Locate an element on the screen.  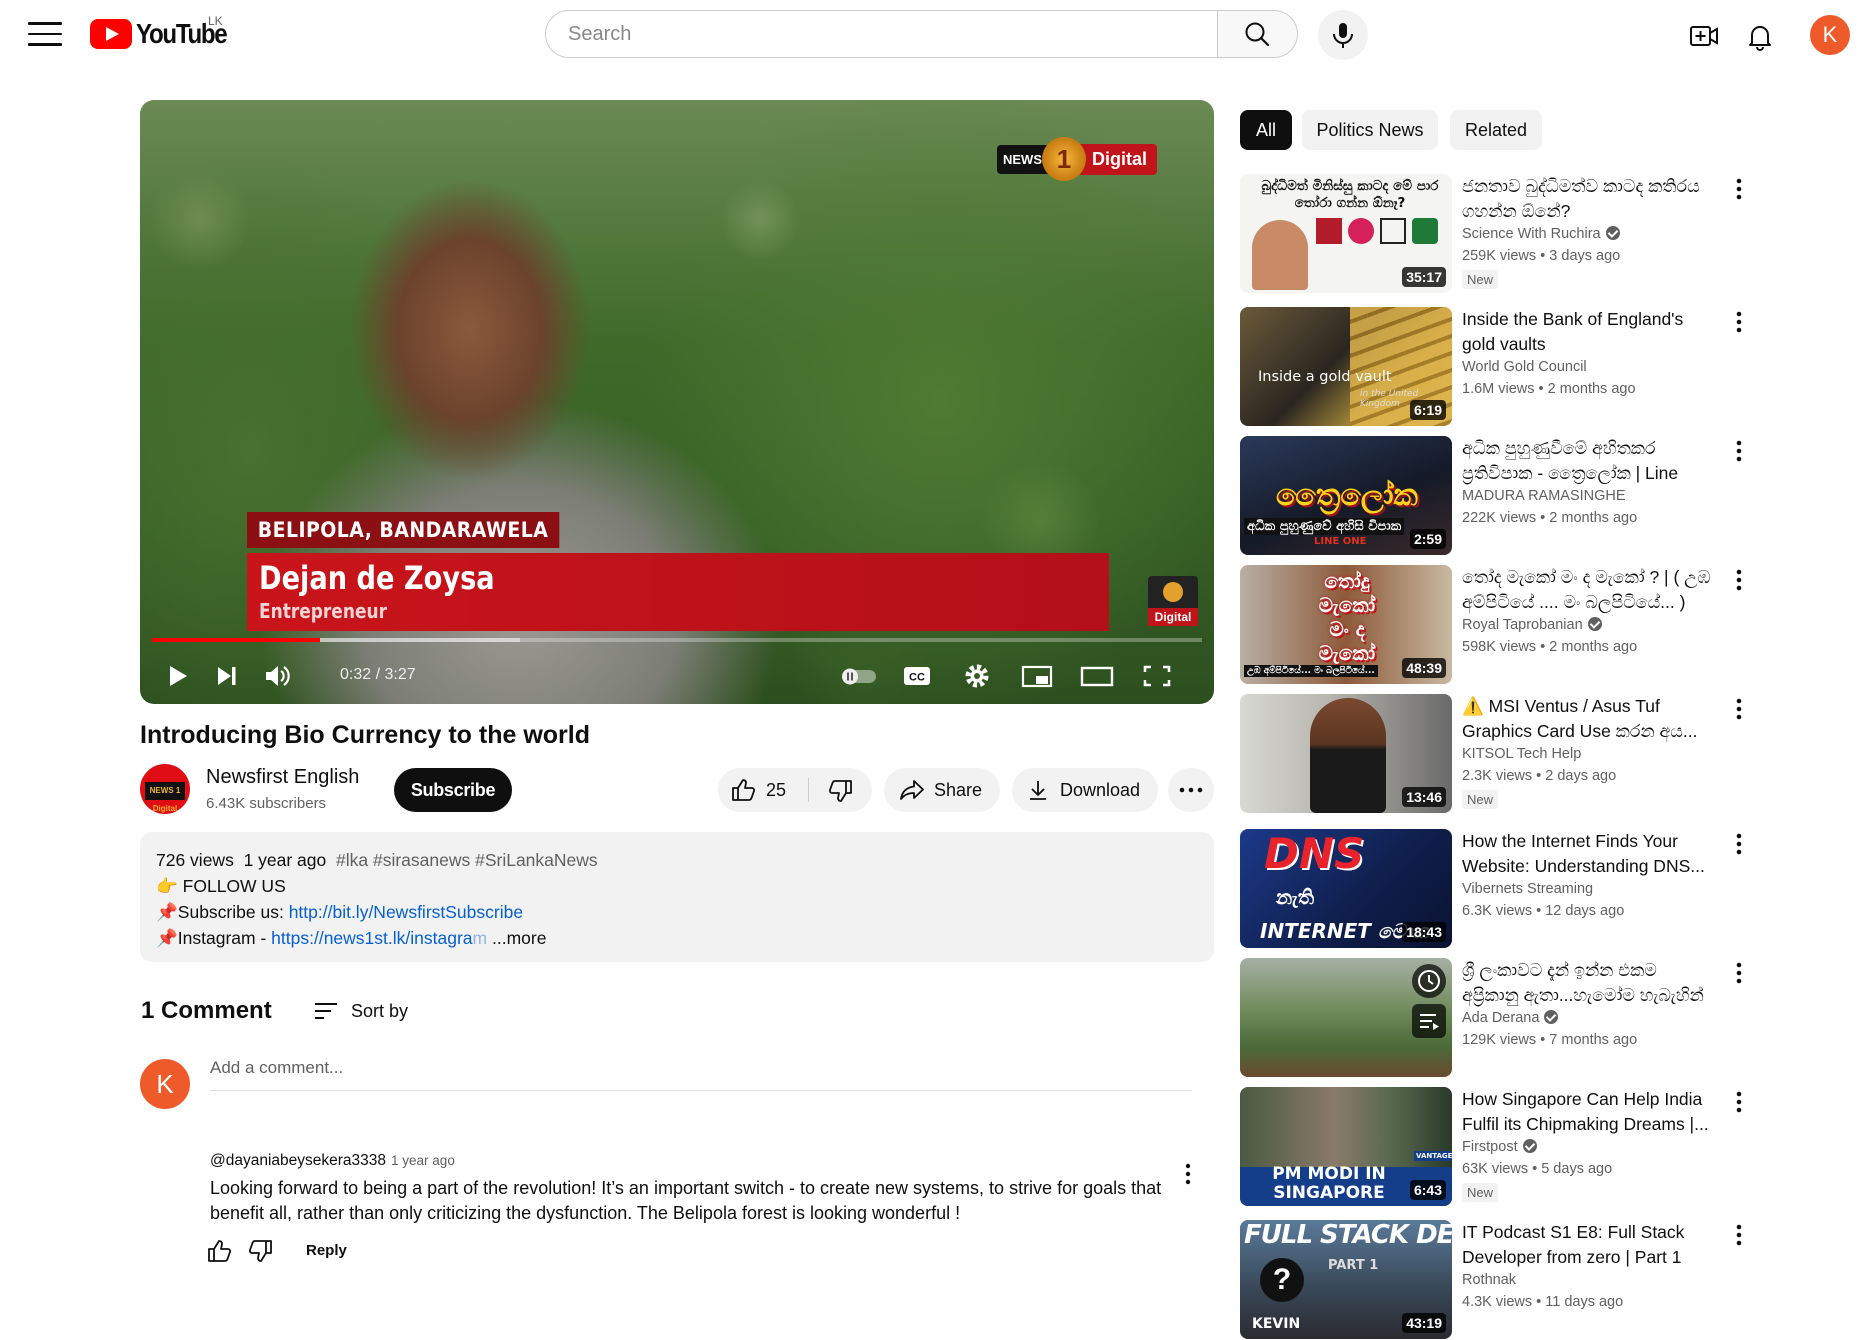
notifications-button is located at coordinates (1760, 36).